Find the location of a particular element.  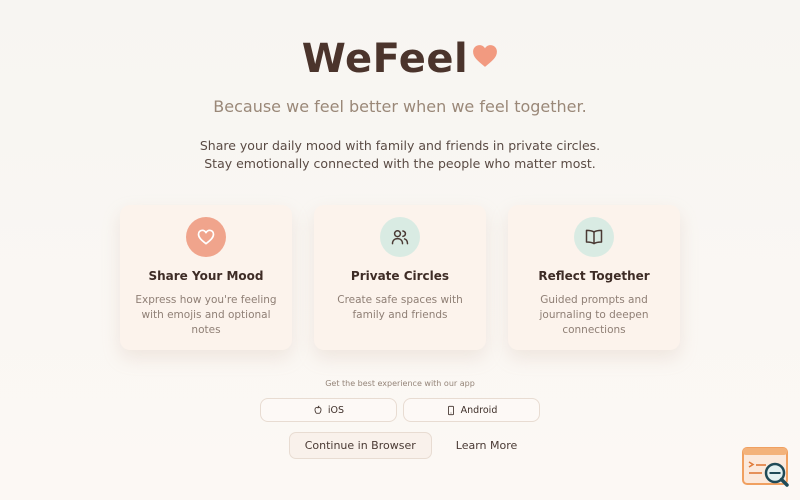

heart-icon is located at coordinates (206, 237).